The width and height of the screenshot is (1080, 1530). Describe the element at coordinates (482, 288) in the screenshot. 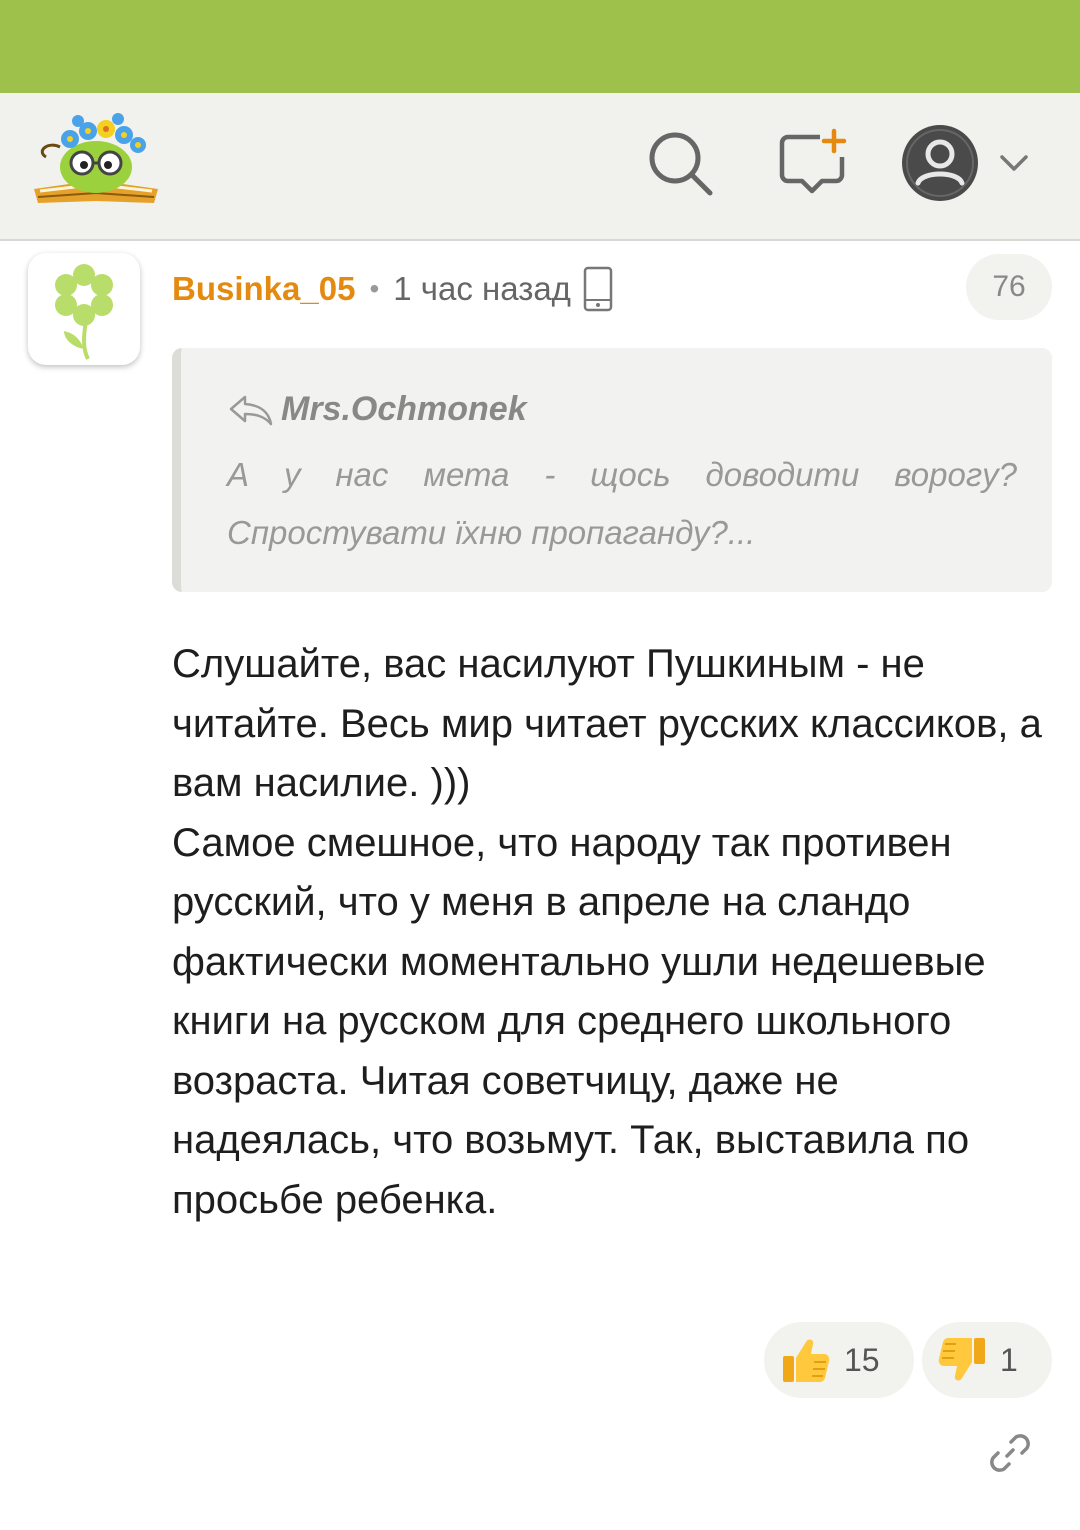

I see `comment-time: 1 час назад` at that location.